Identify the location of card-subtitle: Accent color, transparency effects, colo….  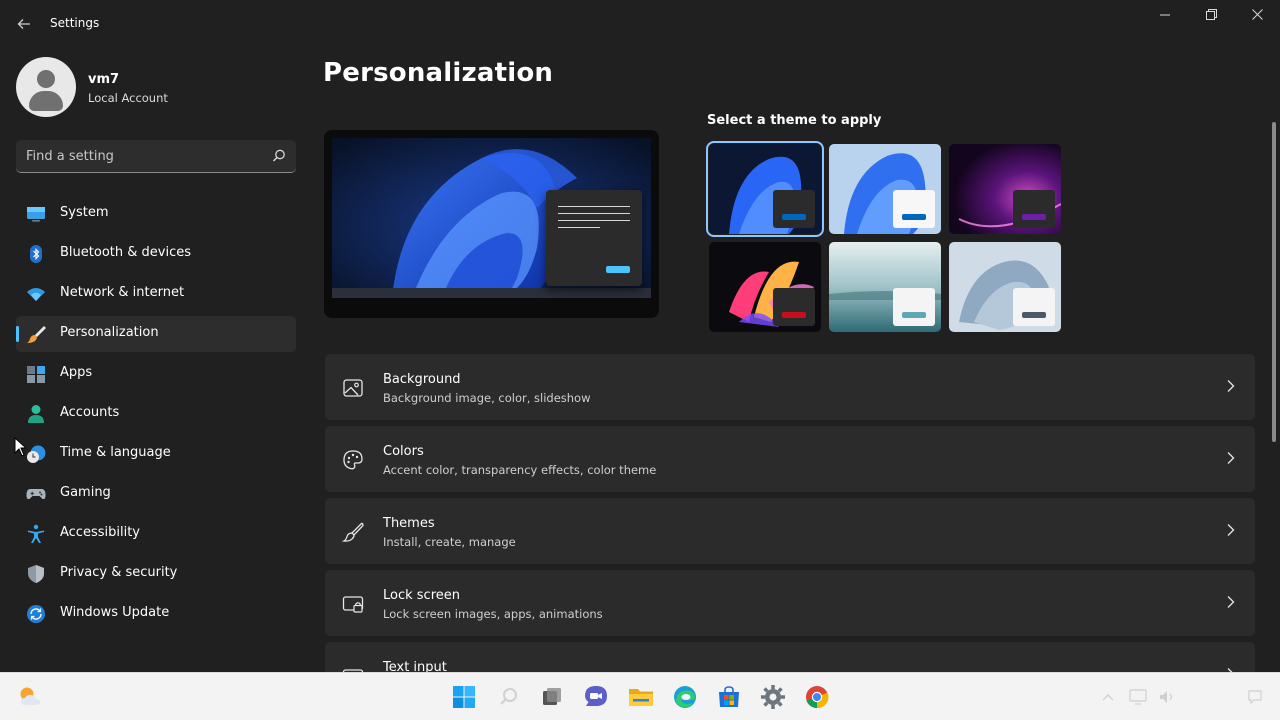
(520, 470).